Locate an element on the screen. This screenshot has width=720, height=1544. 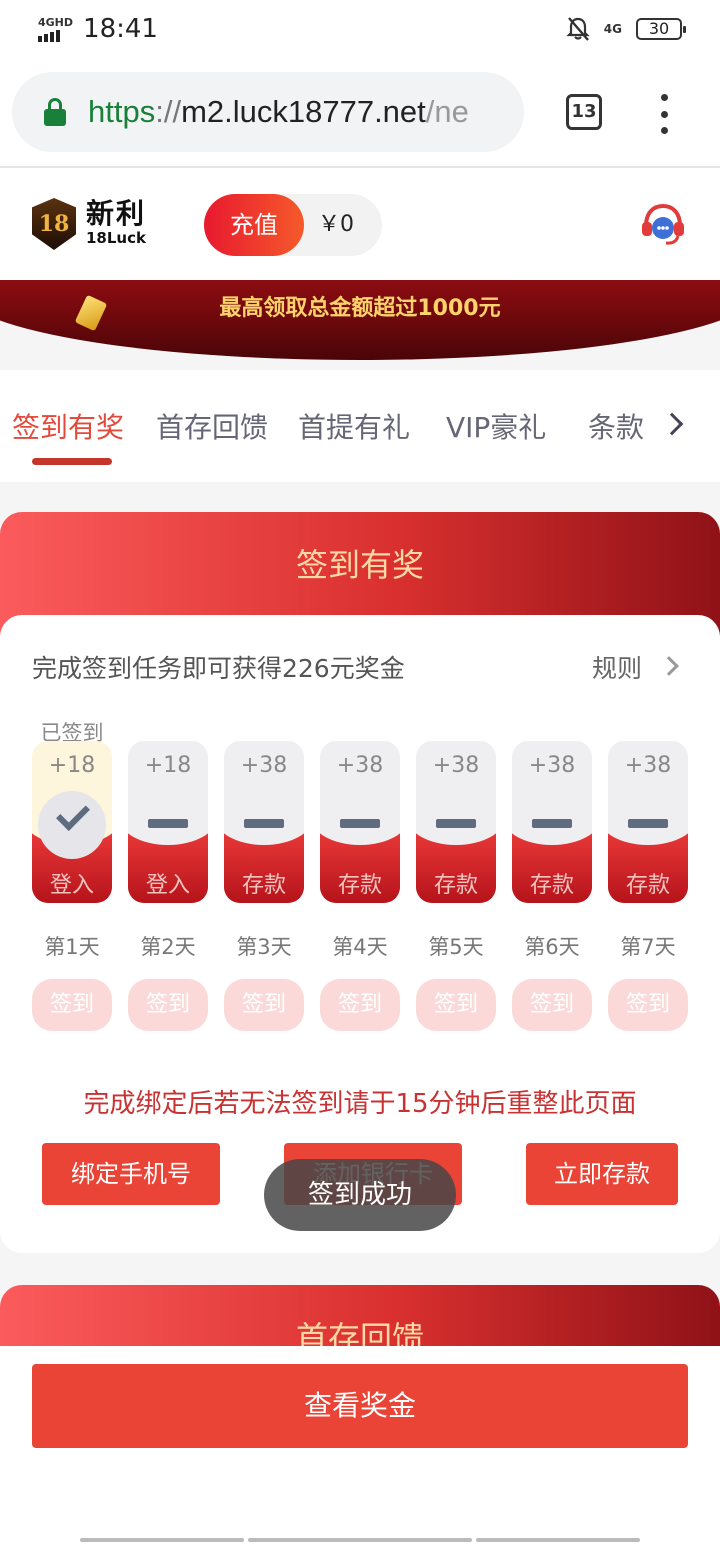
url-path: /ne is located at coordinates (447, 111).